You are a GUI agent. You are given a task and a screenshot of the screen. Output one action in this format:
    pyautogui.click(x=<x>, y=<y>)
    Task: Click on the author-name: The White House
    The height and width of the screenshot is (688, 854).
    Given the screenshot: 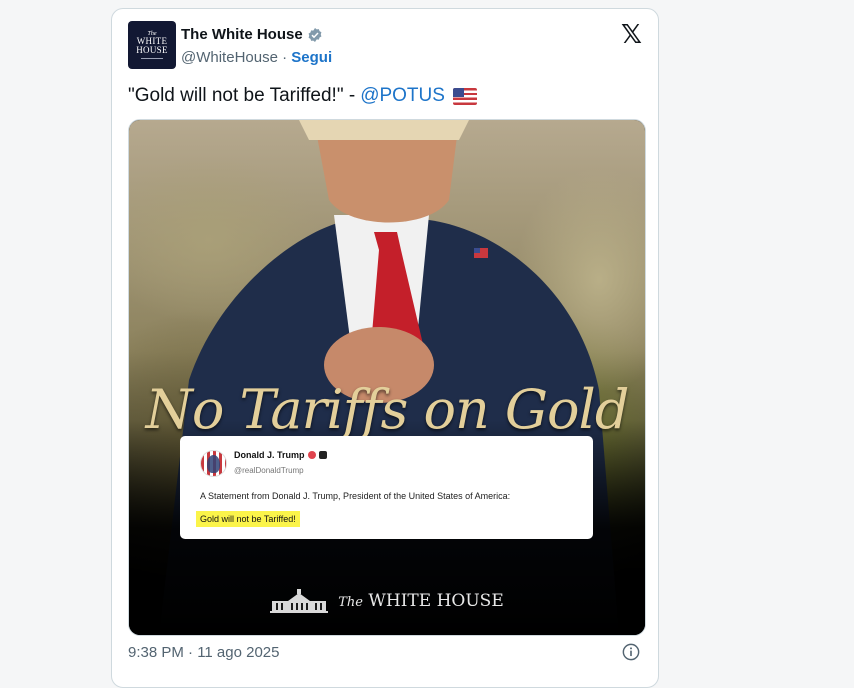 What is the action you would take?
    pyautogui.click(x=242, y=34)
    